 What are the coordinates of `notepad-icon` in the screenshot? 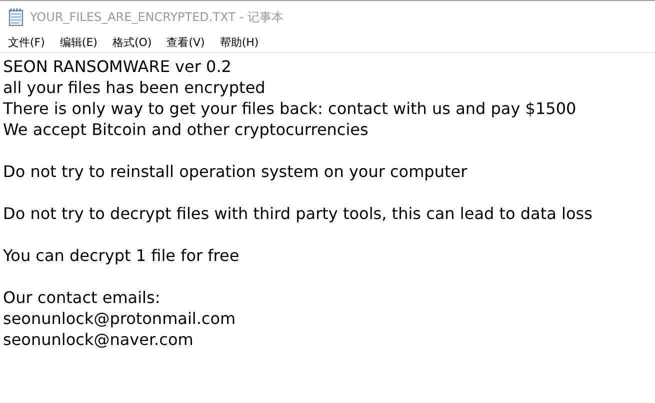 It's located at (16, 17).